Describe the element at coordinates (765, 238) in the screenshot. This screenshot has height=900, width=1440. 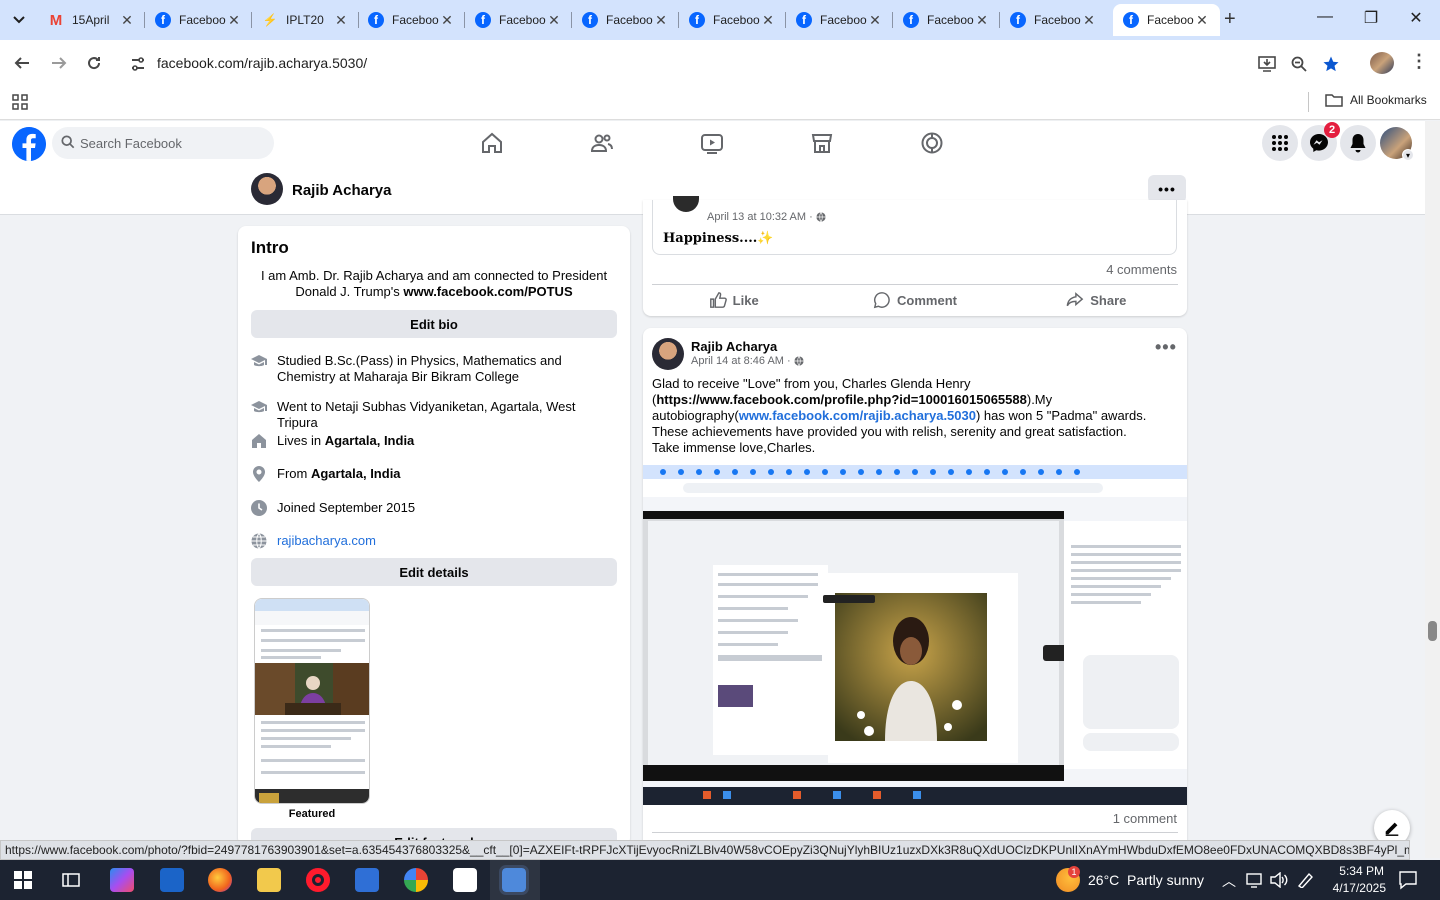
I see `sparkle-icon: ✨` at that location.